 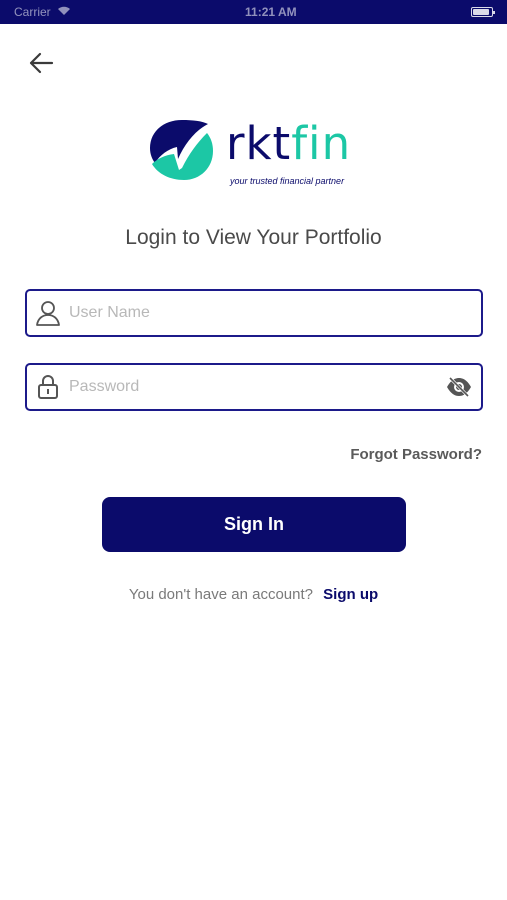 I want to click on carrier-label: Carrier, so click(x=32, y=12).